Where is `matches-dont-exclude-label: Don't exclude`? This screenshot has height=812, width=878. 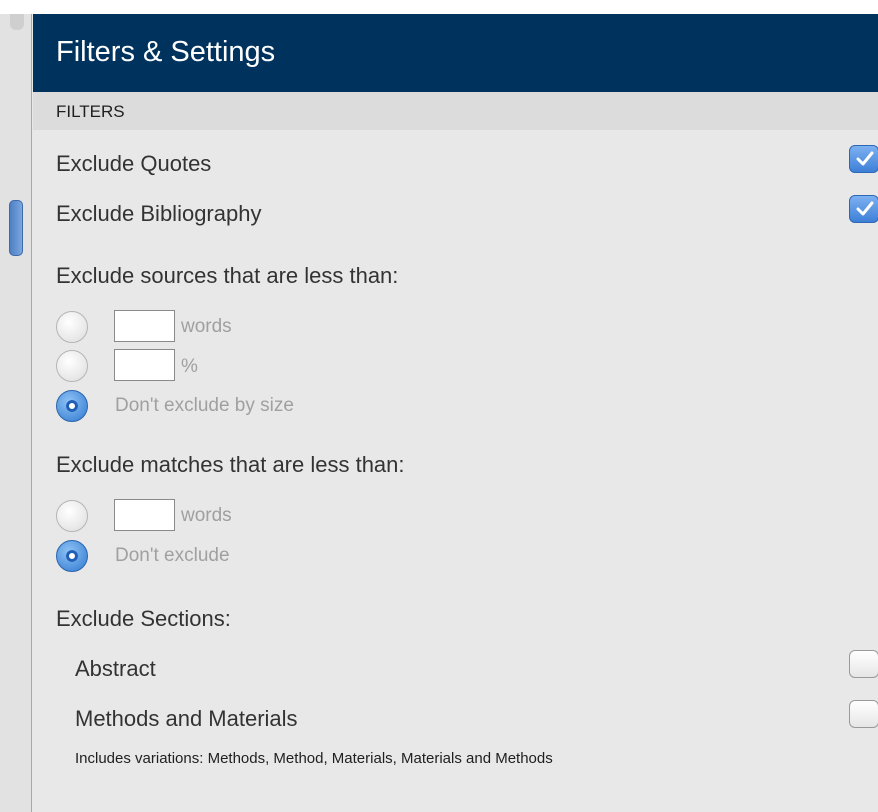 matches-dont-exclude-label: Don't exclude is located at coordinates (172, 555).